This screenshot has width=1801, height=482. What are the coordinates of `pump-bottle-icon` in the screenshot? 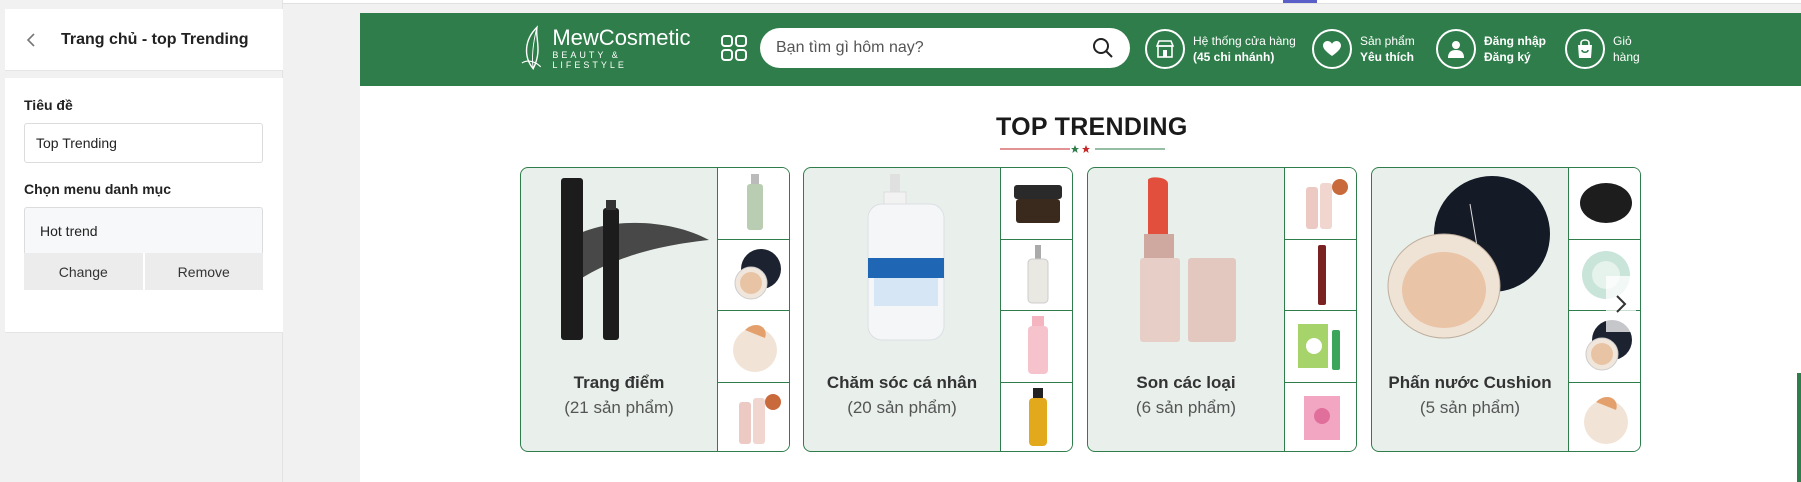 It's located at (1037, 274).